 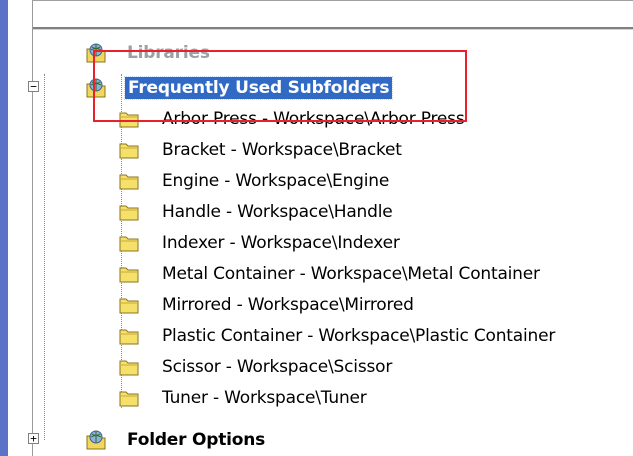 I want to click on tree-item-label: Engine - Workspace\Engine, so click(x=276, y=181).